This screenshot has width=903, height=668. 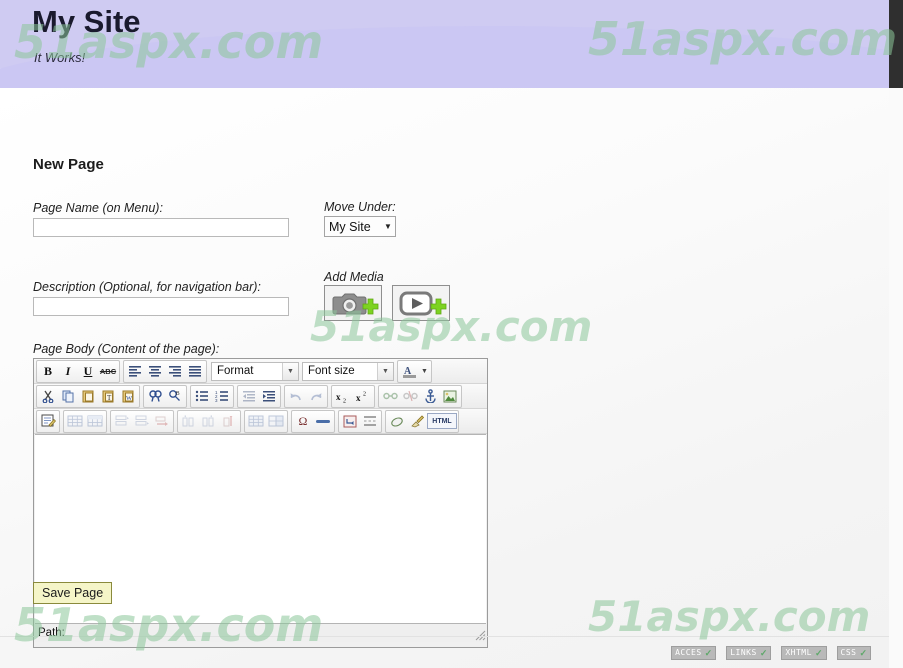 What do you see at coordinates (256, 421) in the screenshot?
I see `split-cells-icon` at bounding box center [256, 421].